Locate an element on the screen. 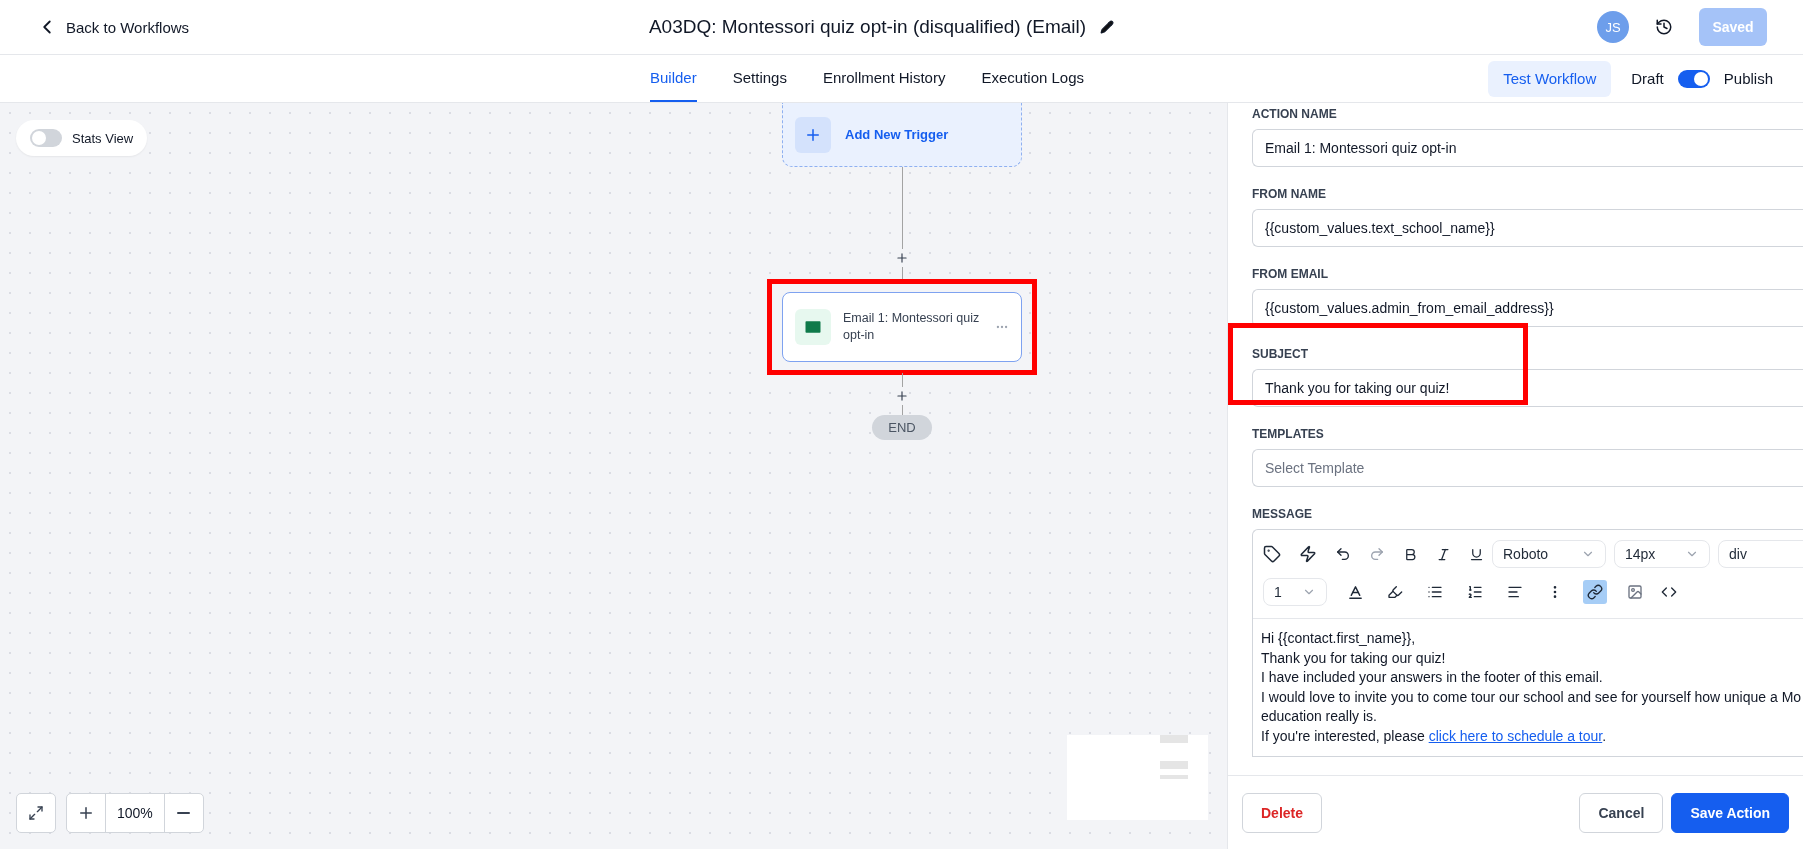 The height and width of the screenshot is (849, 1803). test-workflow-button: Test Workflow is located at coordinates (1550, 78).